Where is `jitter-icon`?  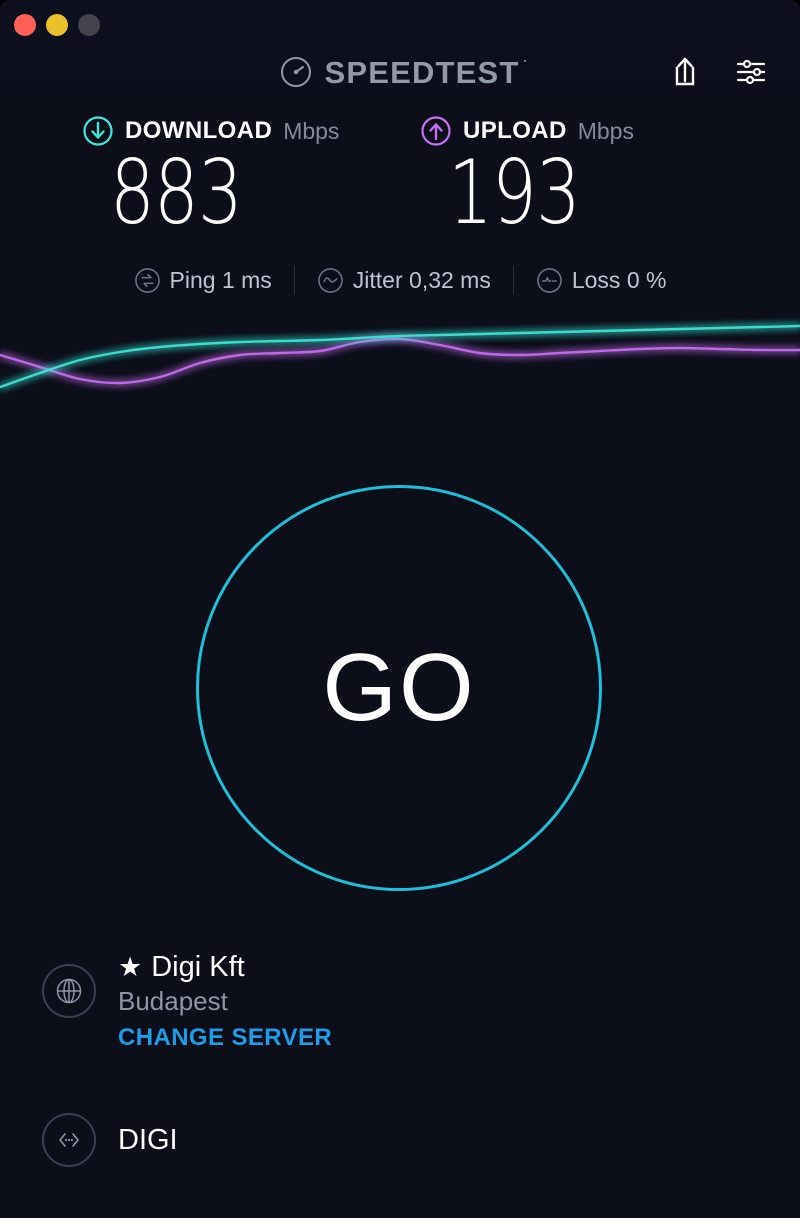 jitter-icon is located at coordinates (330, 280).